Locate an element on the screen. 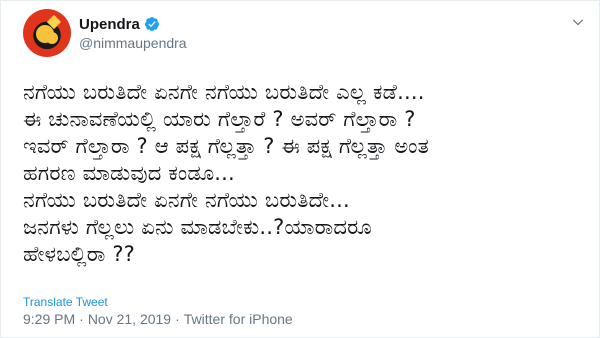 The width and height of the screenshot is (600, 338). tweet-source-link: Twitter for iPhone is located at coordinates (238, 319).